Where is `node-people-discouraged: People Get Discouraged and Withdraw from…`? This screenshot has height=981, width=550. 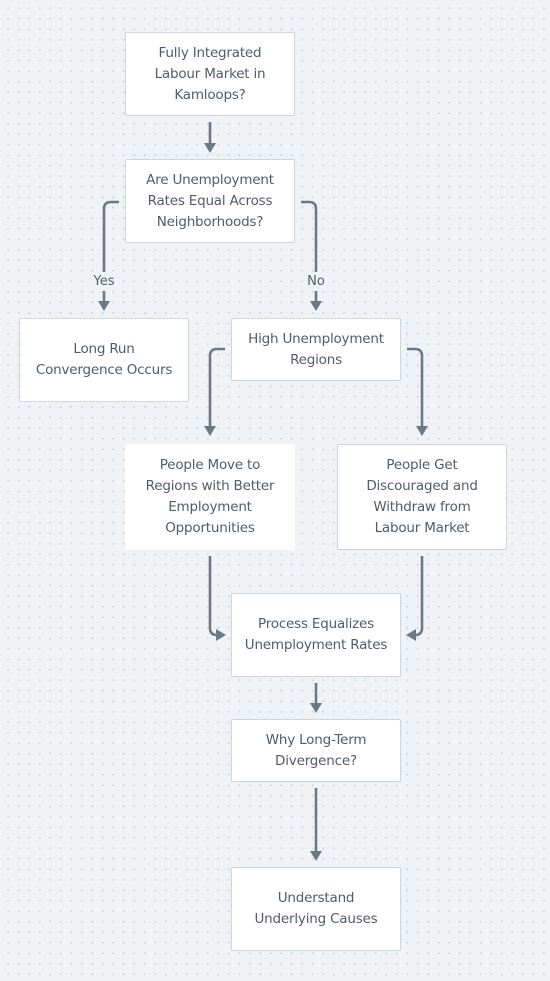 node-people-discouraged: People Get Discouraged and Withdraw from… is located at coordinates (422, 497).